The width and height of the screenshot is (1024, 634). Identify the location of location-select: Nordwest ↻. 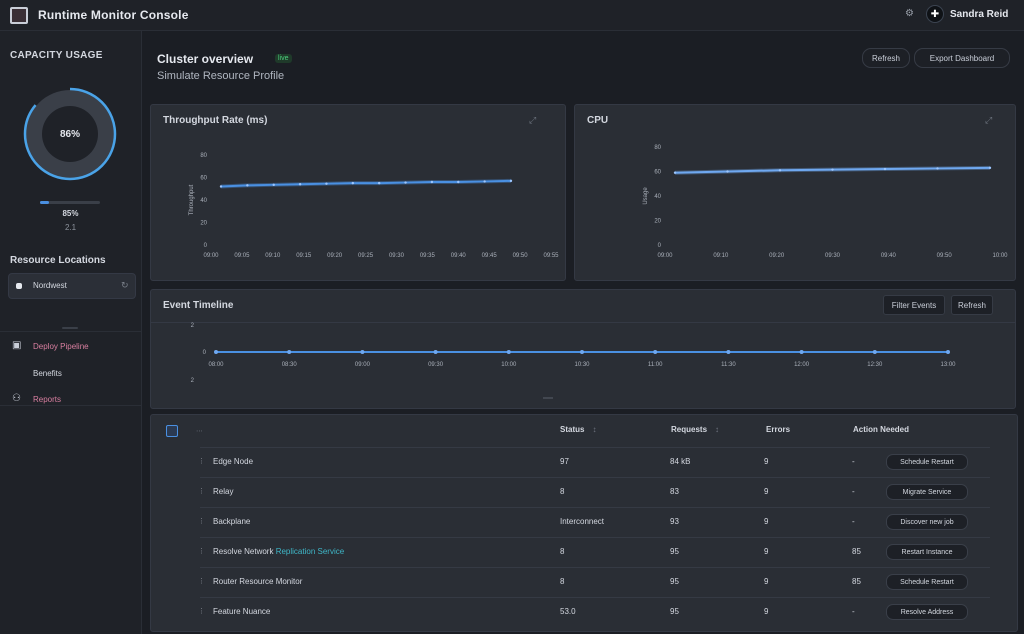
(72, 286).